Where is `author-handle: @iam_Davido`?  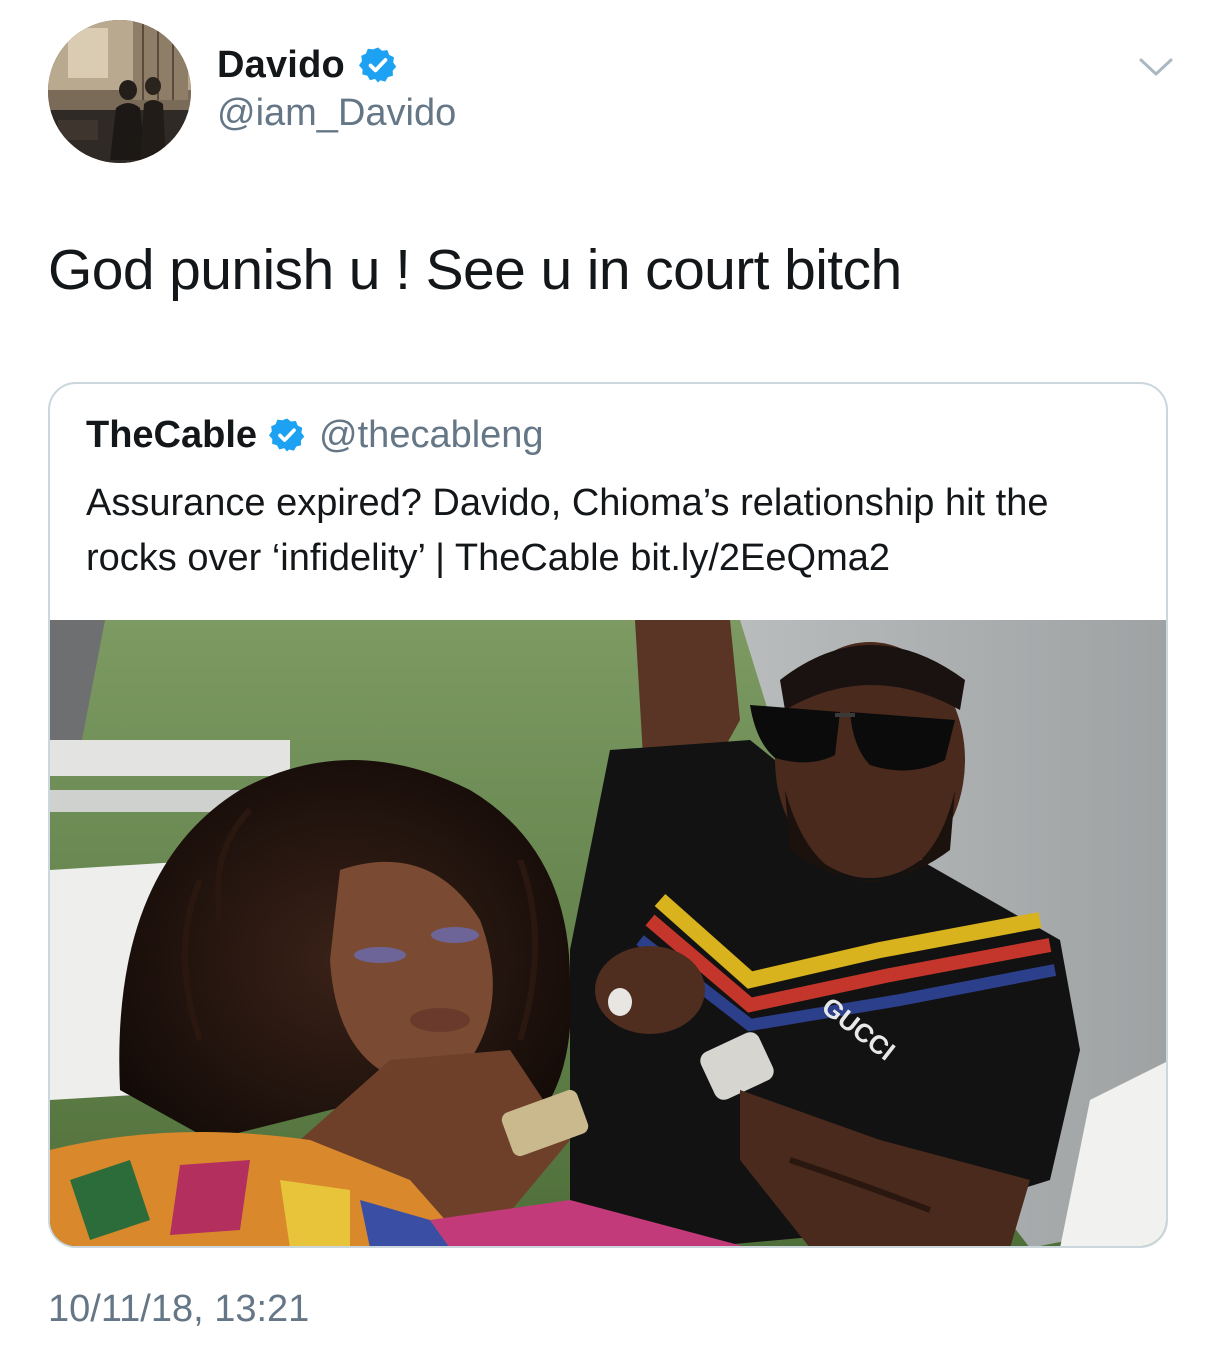 author-handle: @iam_Davido is located at coordinates (336, 113).